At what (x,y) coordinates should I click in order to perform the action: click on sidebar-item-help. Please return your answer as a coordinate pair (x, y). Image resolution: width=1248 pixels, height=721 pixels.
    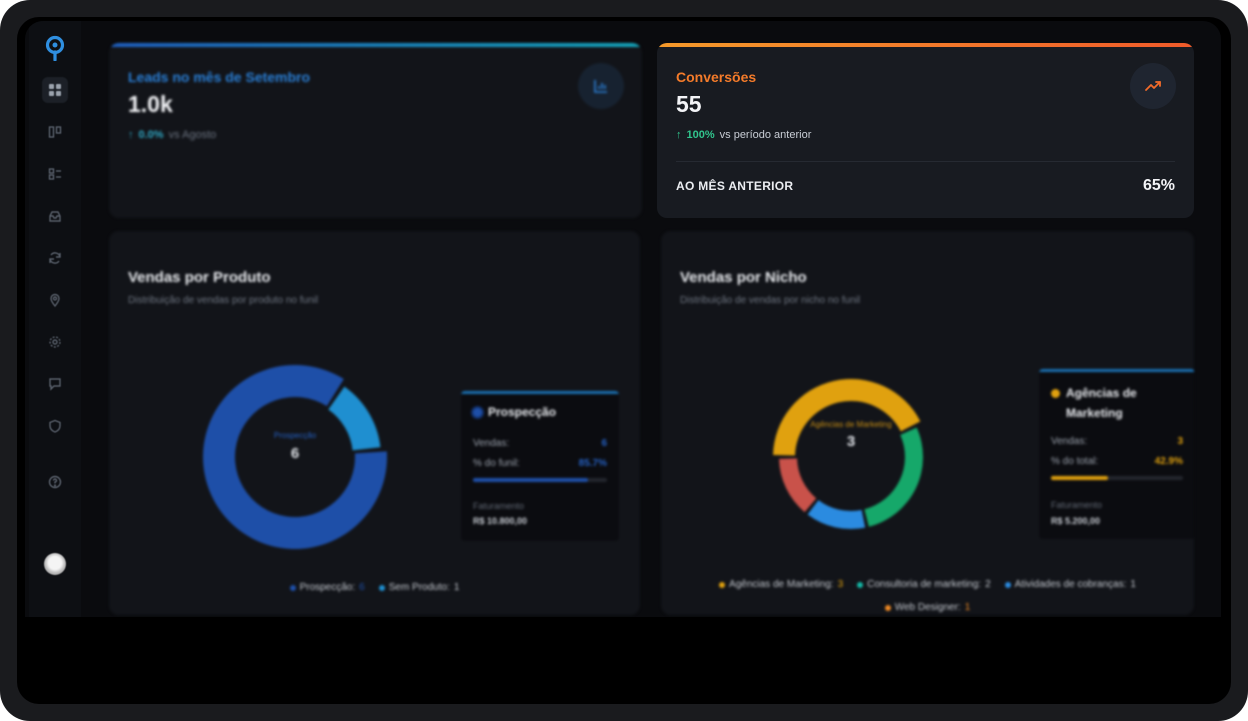
    Looking at the image, I should click on (55, 482).